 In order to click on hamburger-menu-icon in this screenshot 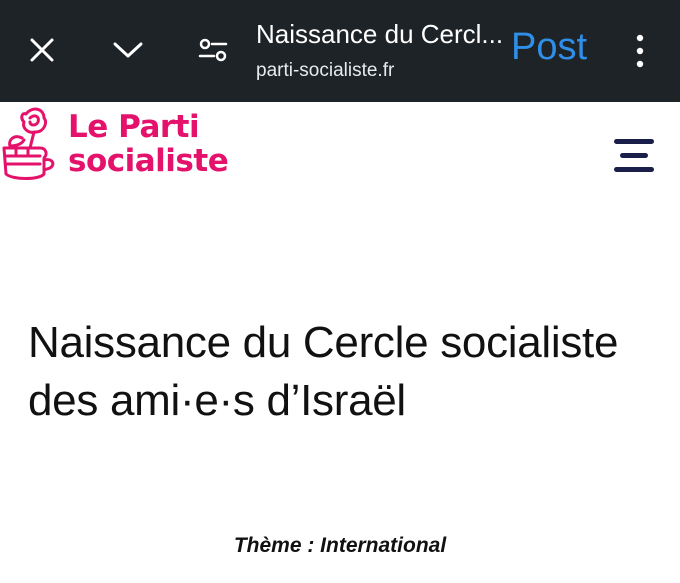, I will do `click(634, 156)`.